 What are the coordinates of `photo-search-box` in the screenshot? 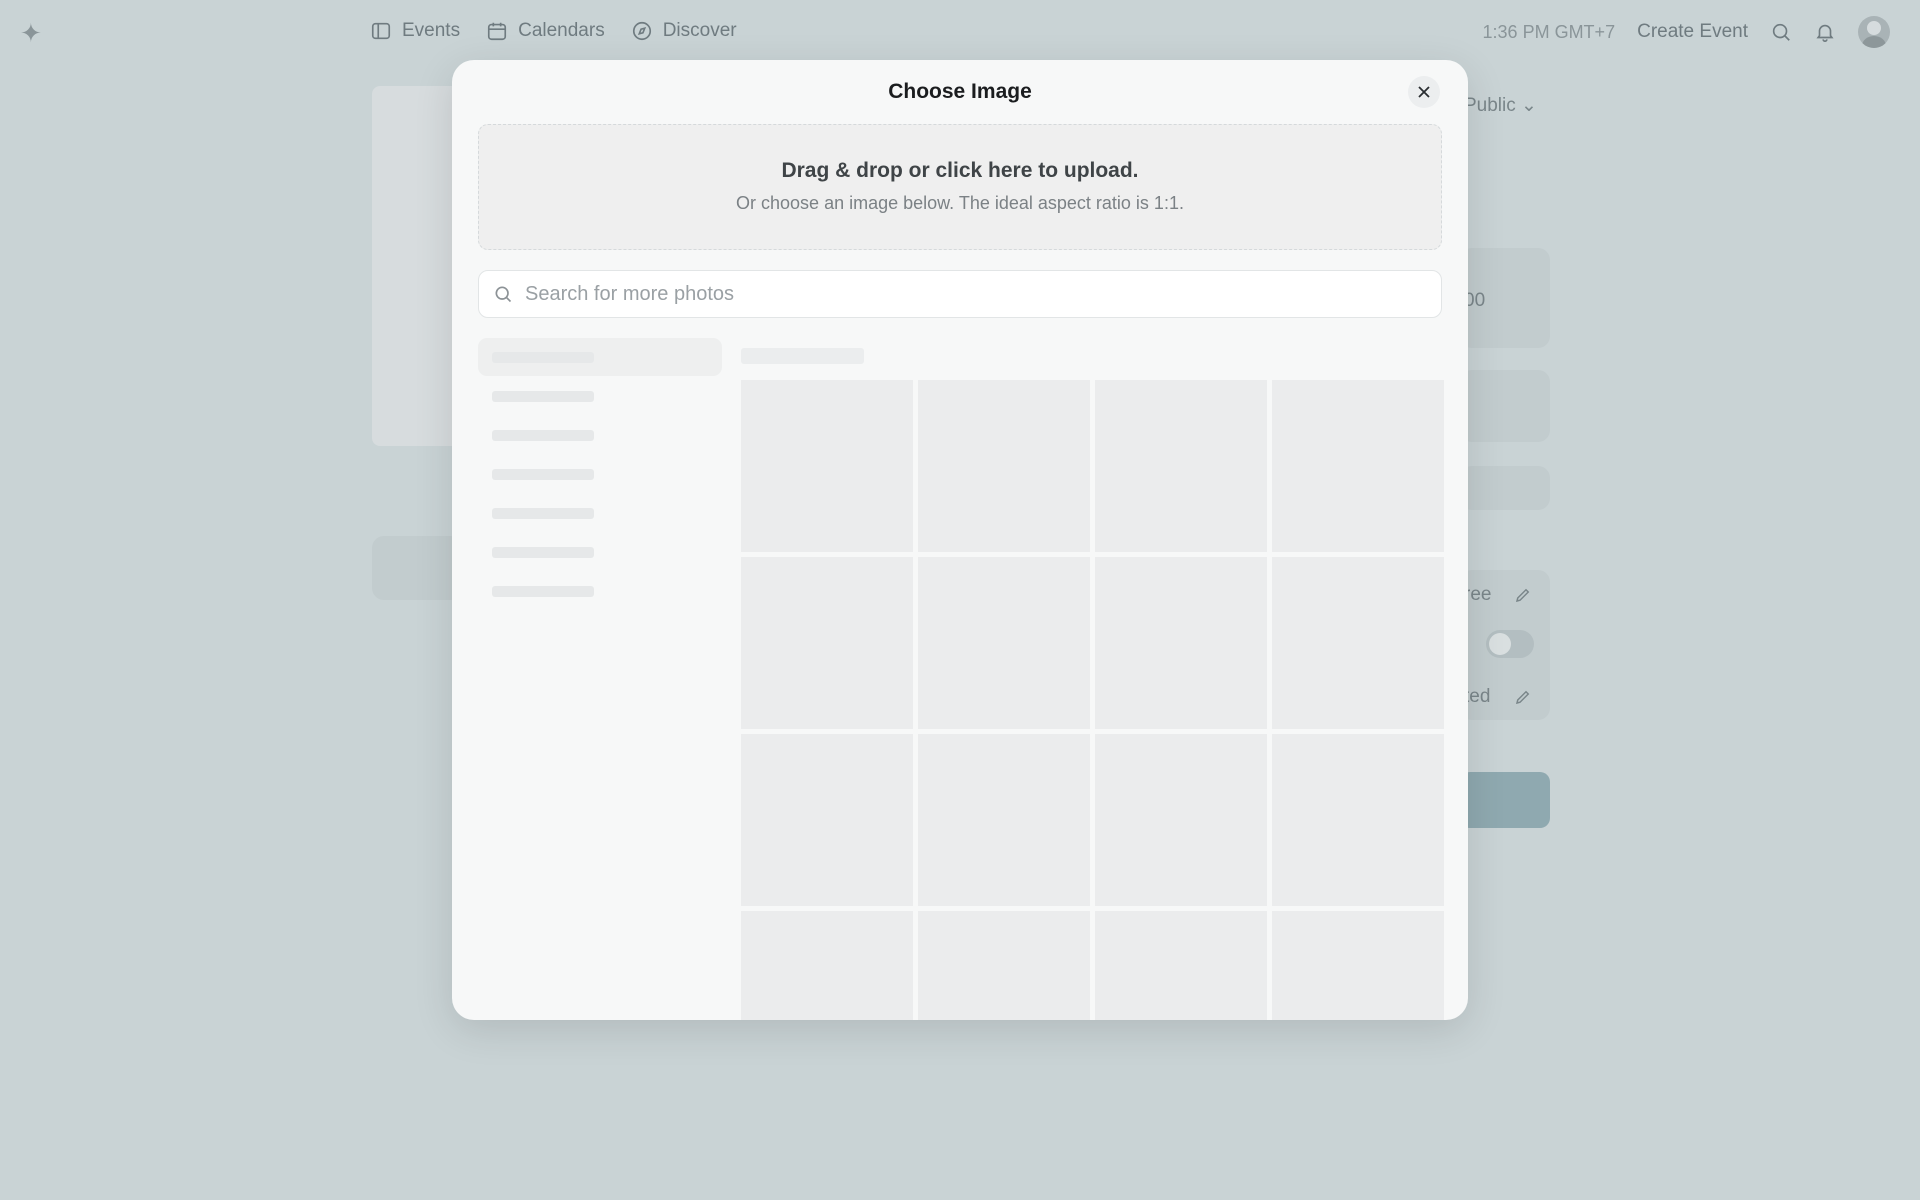 It's located at (960, 294).